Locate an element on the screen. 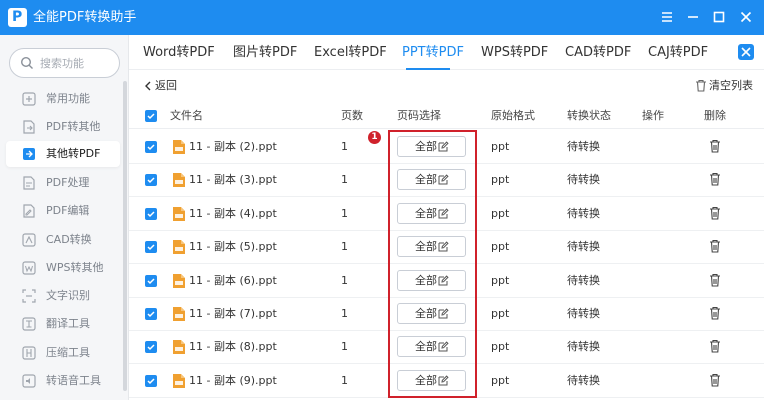 The width and height of the screenshot is (764, 400). ocr-icon is located at coordinates (29, 296).